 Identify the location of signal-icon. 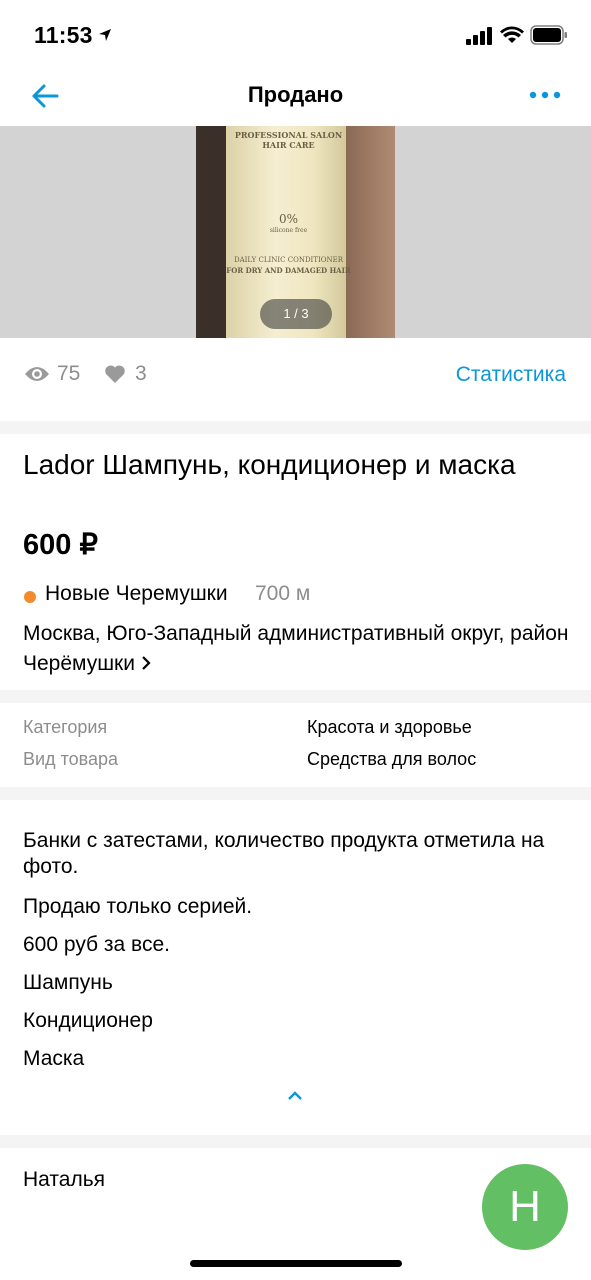
(479, 36).